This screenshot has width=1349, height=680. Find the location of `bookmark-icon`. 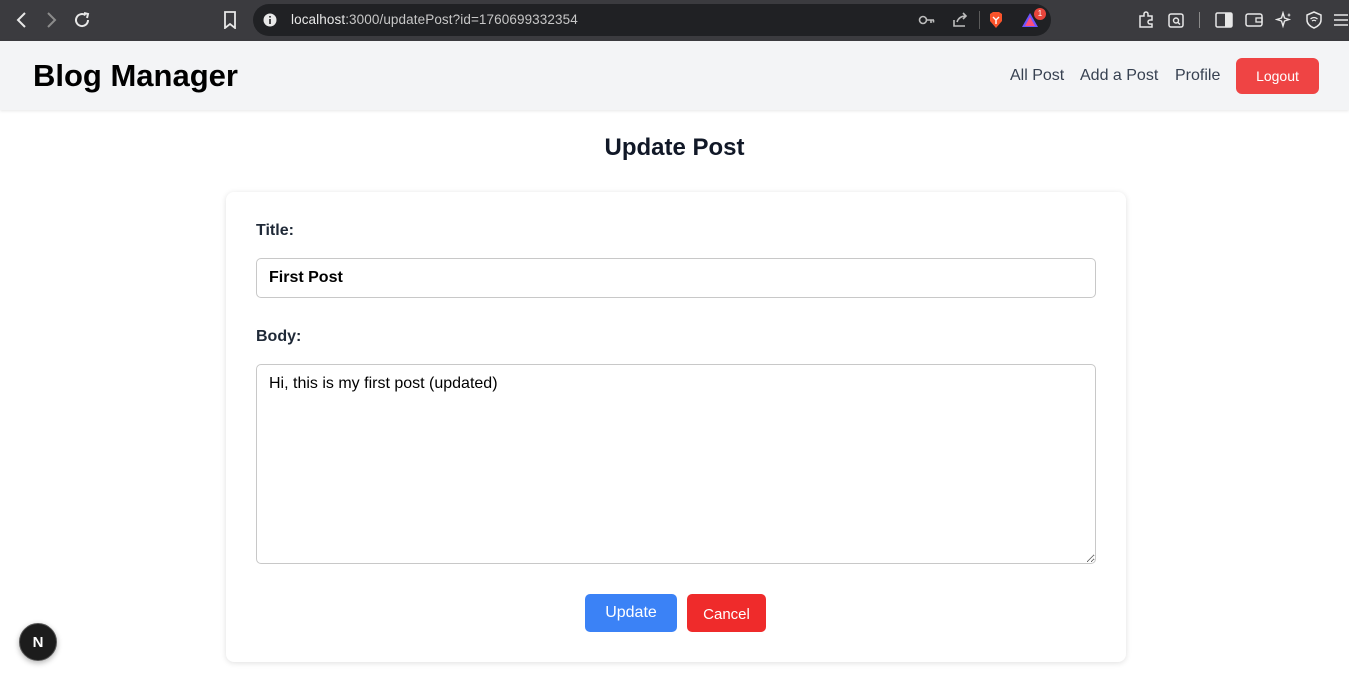

bookmark-icon is located at coordinates (230, 20).